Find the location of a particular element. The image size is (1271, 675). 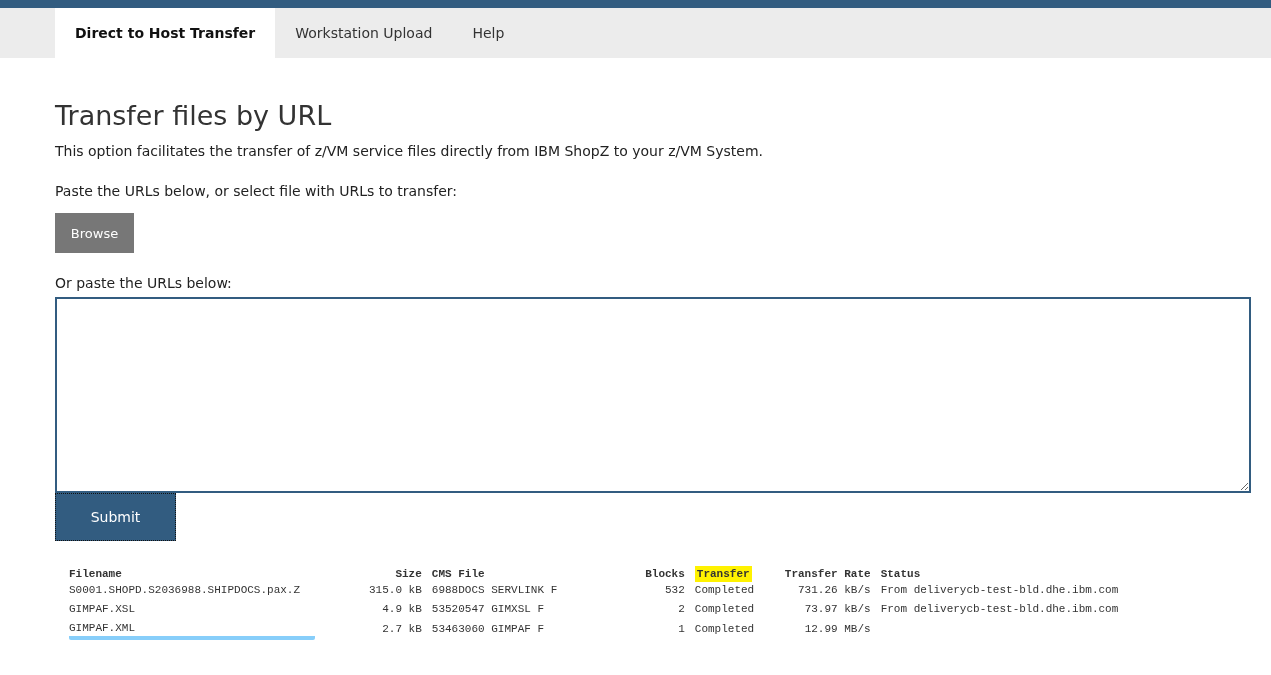

table-cell: GIMPAF.XSL is located at coordinates (102, 609).